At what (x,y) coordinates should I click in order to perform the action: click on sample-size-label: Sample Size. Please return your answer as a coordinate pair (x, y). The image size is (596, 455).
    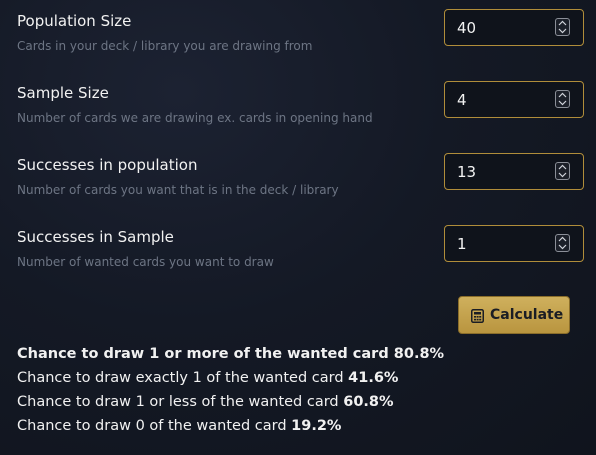
    Looking at the image, I should click on (63, 93).